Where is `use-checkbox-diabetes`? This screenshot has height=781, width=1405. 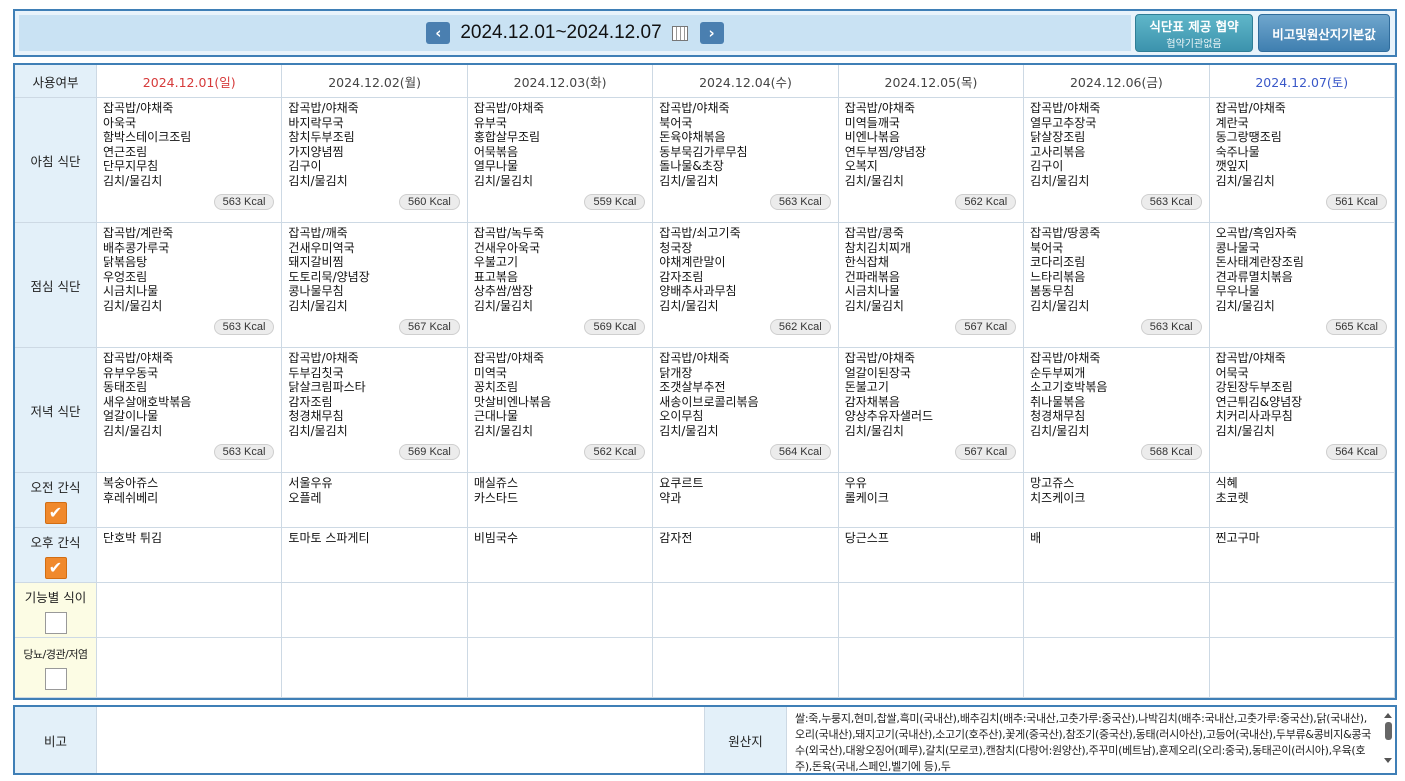 use-checkbox-diabetes is located at coordinates (55, 678).